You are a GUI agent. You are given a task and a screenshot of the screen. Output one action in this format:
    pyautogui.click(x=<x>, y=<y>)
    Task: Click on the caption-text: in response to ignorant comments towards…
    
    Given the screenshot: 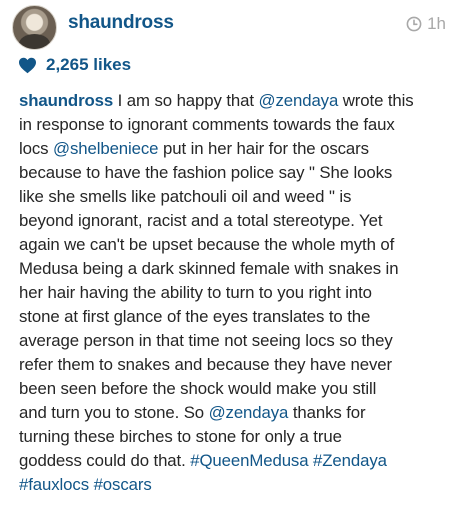 What is the action you would take?
    pyautogui.click(x=207, y=124)
    